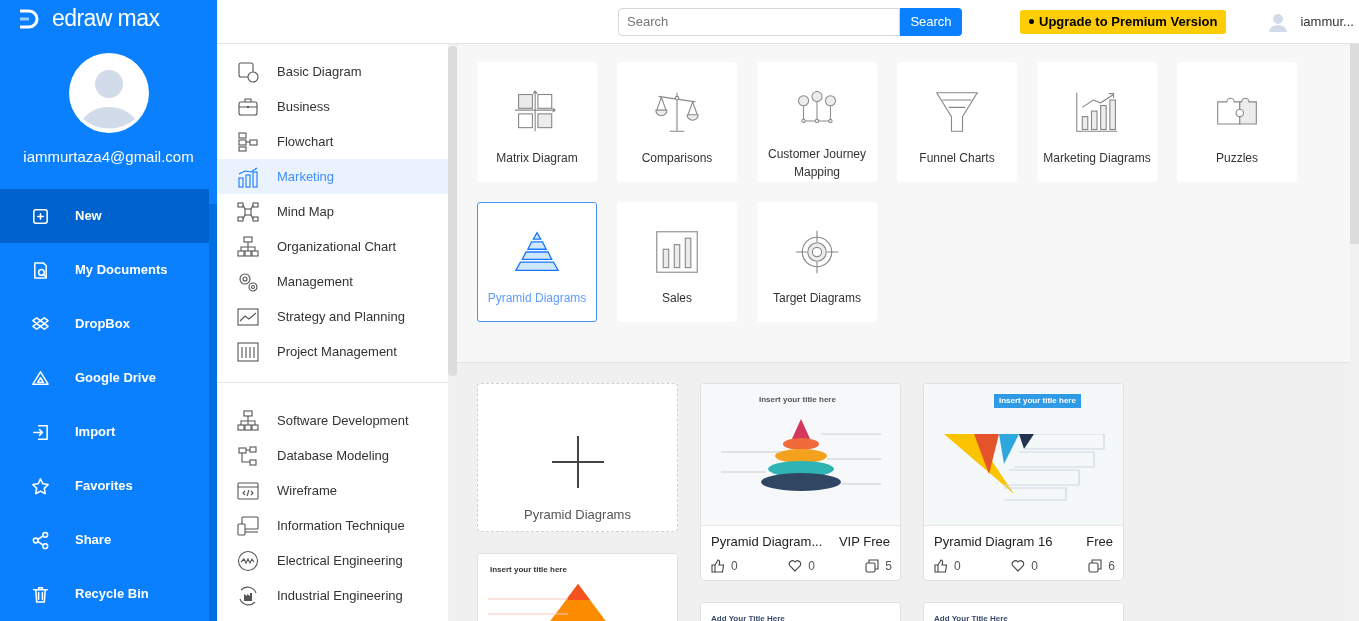  Describe the element at coordinates (108, 92) in the screenshot. I see `avatar-icon` at that location.